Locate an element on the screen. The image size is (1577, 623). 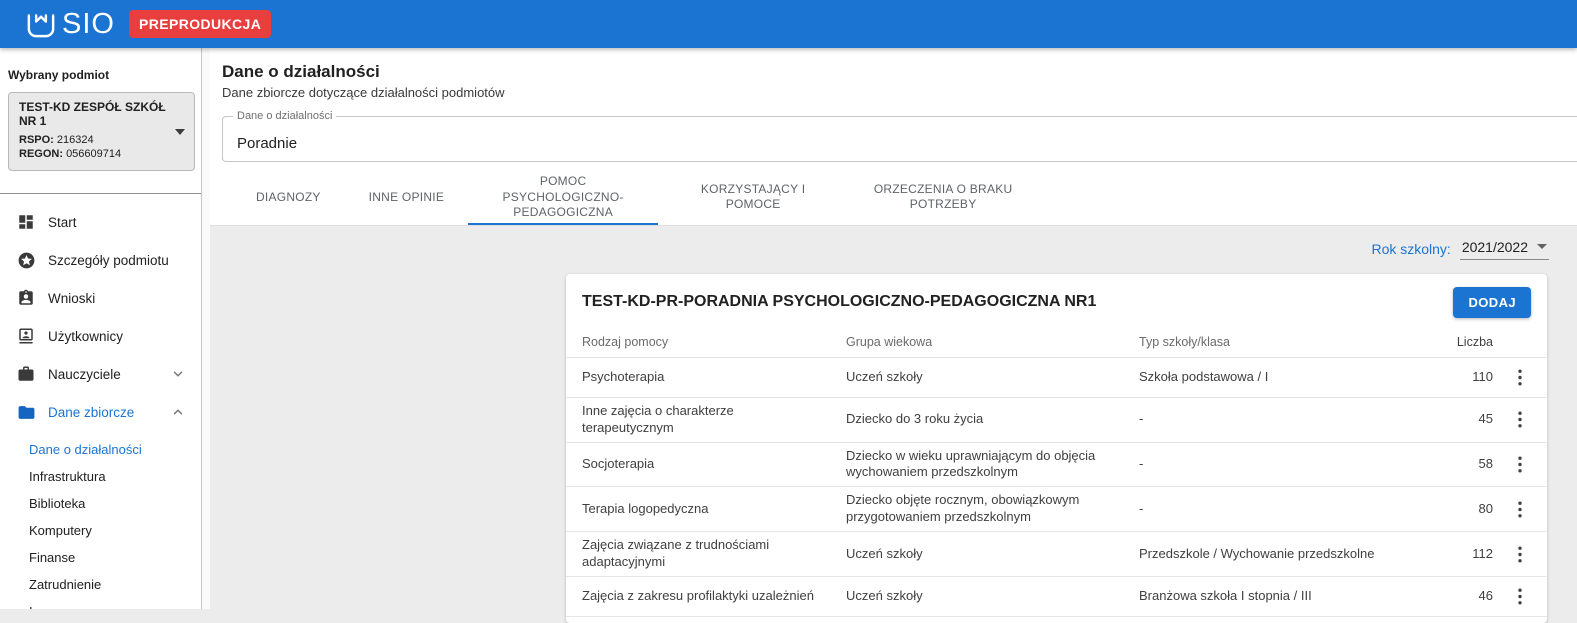
dashboard-icon is located at coordinates (26, 222).